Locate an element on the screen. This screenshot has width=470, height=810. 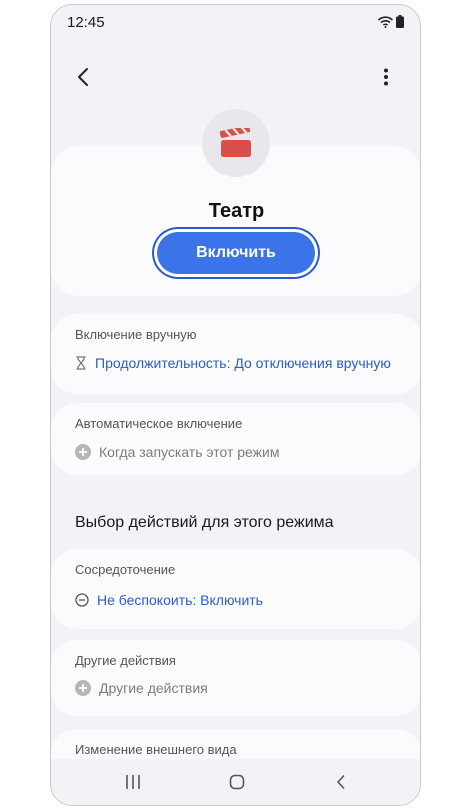
navigation-bar is located at coordinates (235, 782).